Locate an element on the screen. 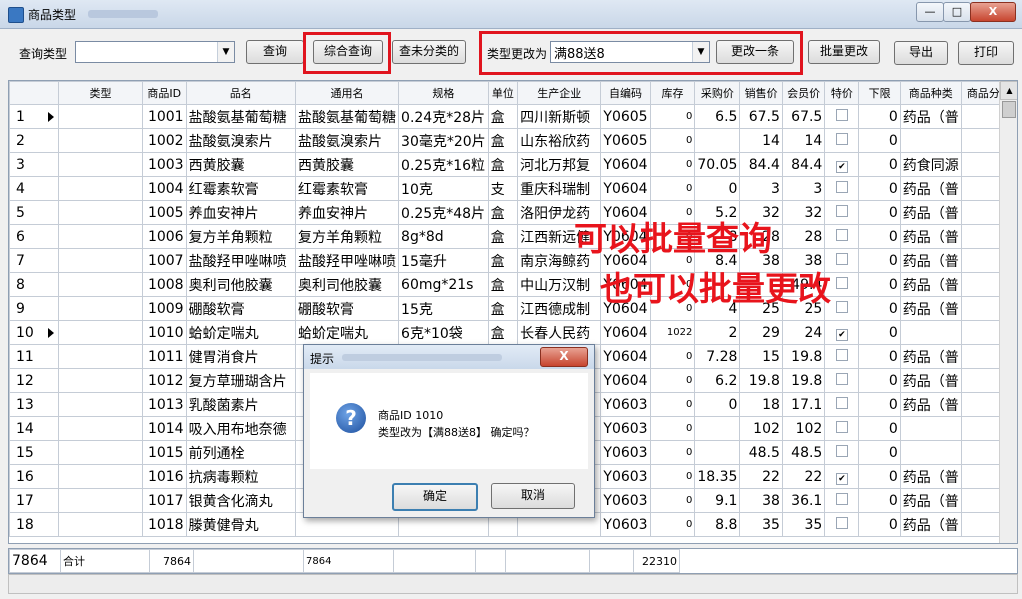 This screenshot has height=599, width=1022. cell-code: Y0603 is located at coordinates (625, 476).